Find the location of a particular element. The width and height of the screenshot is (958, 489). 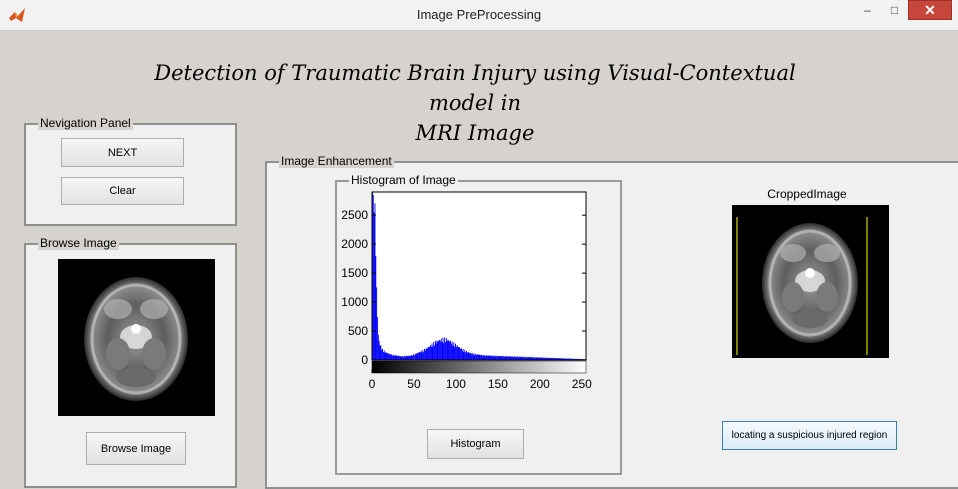

maximize-button: □ is located at coordinates (894, 10).